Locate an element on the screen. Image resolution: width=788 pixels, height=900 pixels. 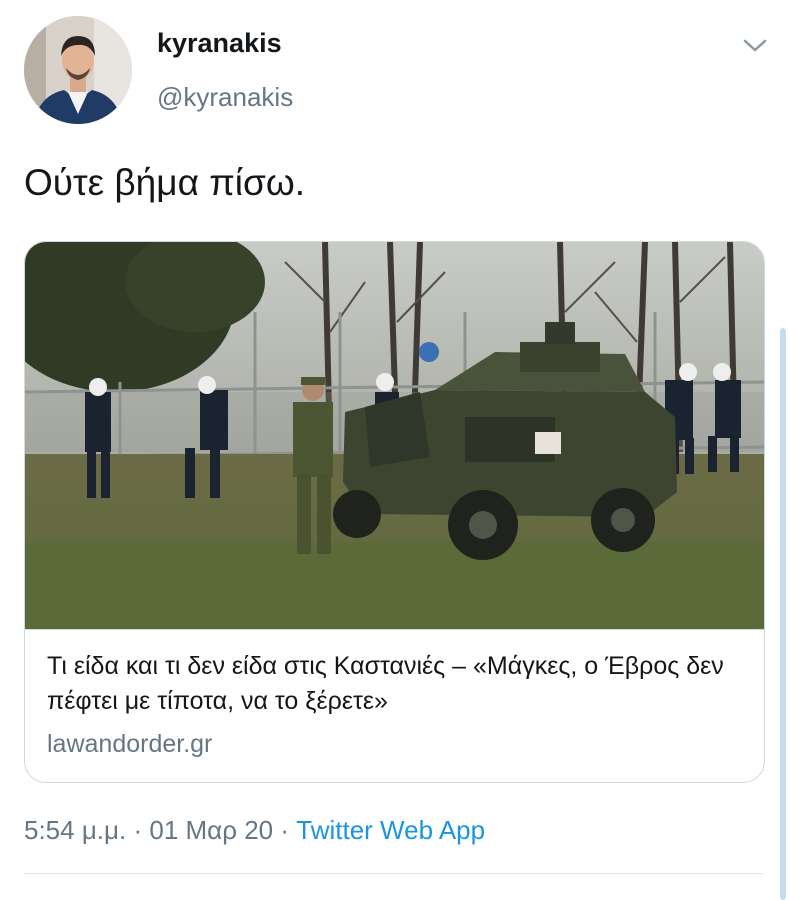
user-handle: @kyranakis is located at coordinates (225, 97).